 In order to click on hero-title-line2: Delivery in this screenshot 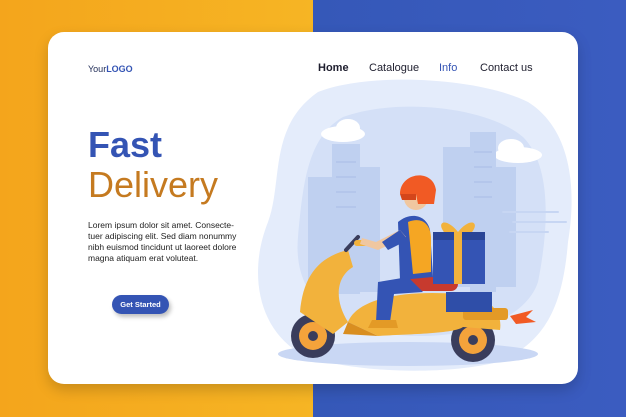, I will do `click(153, 184)`.